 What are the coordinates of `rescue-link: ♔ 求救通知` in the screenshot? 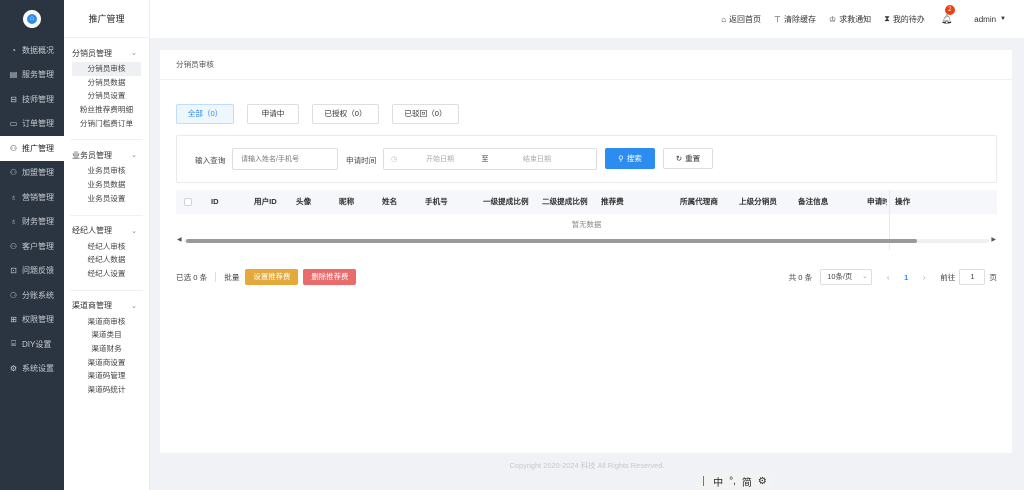 It's located at (850, 19).